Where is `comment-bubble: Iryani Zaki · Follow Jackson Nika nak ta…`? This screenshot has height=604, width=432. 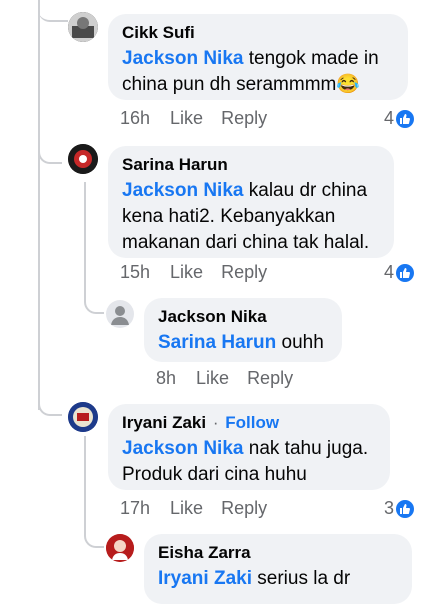
comment-bubble: Iryani Zaki · Follow Jackson Nika nak ta… is located at coordinates (249, 447).